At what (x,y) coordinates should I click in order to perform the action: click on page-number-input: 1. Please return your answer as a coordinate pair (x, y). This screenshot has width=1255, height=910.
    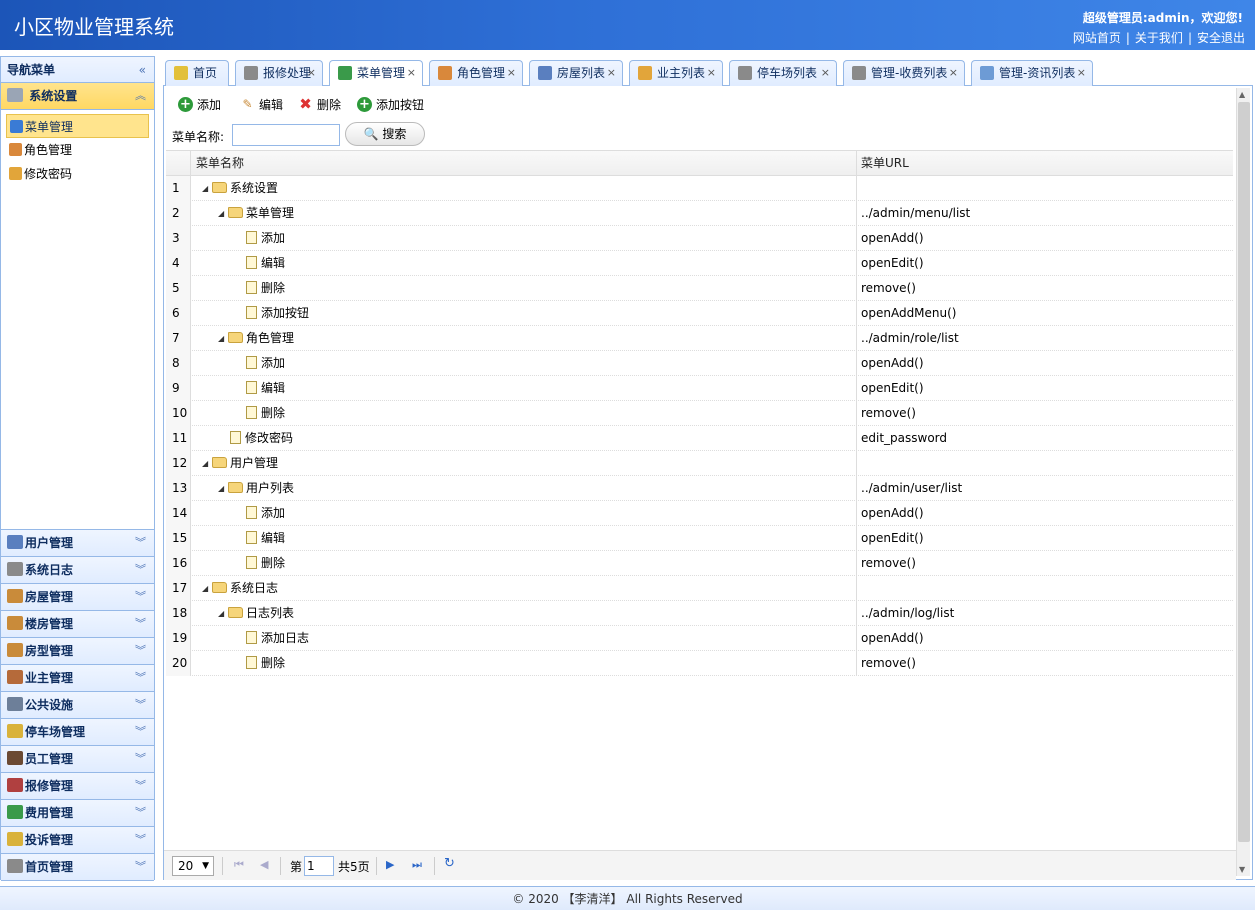
    Looking at the image, I should click on (319, 866).